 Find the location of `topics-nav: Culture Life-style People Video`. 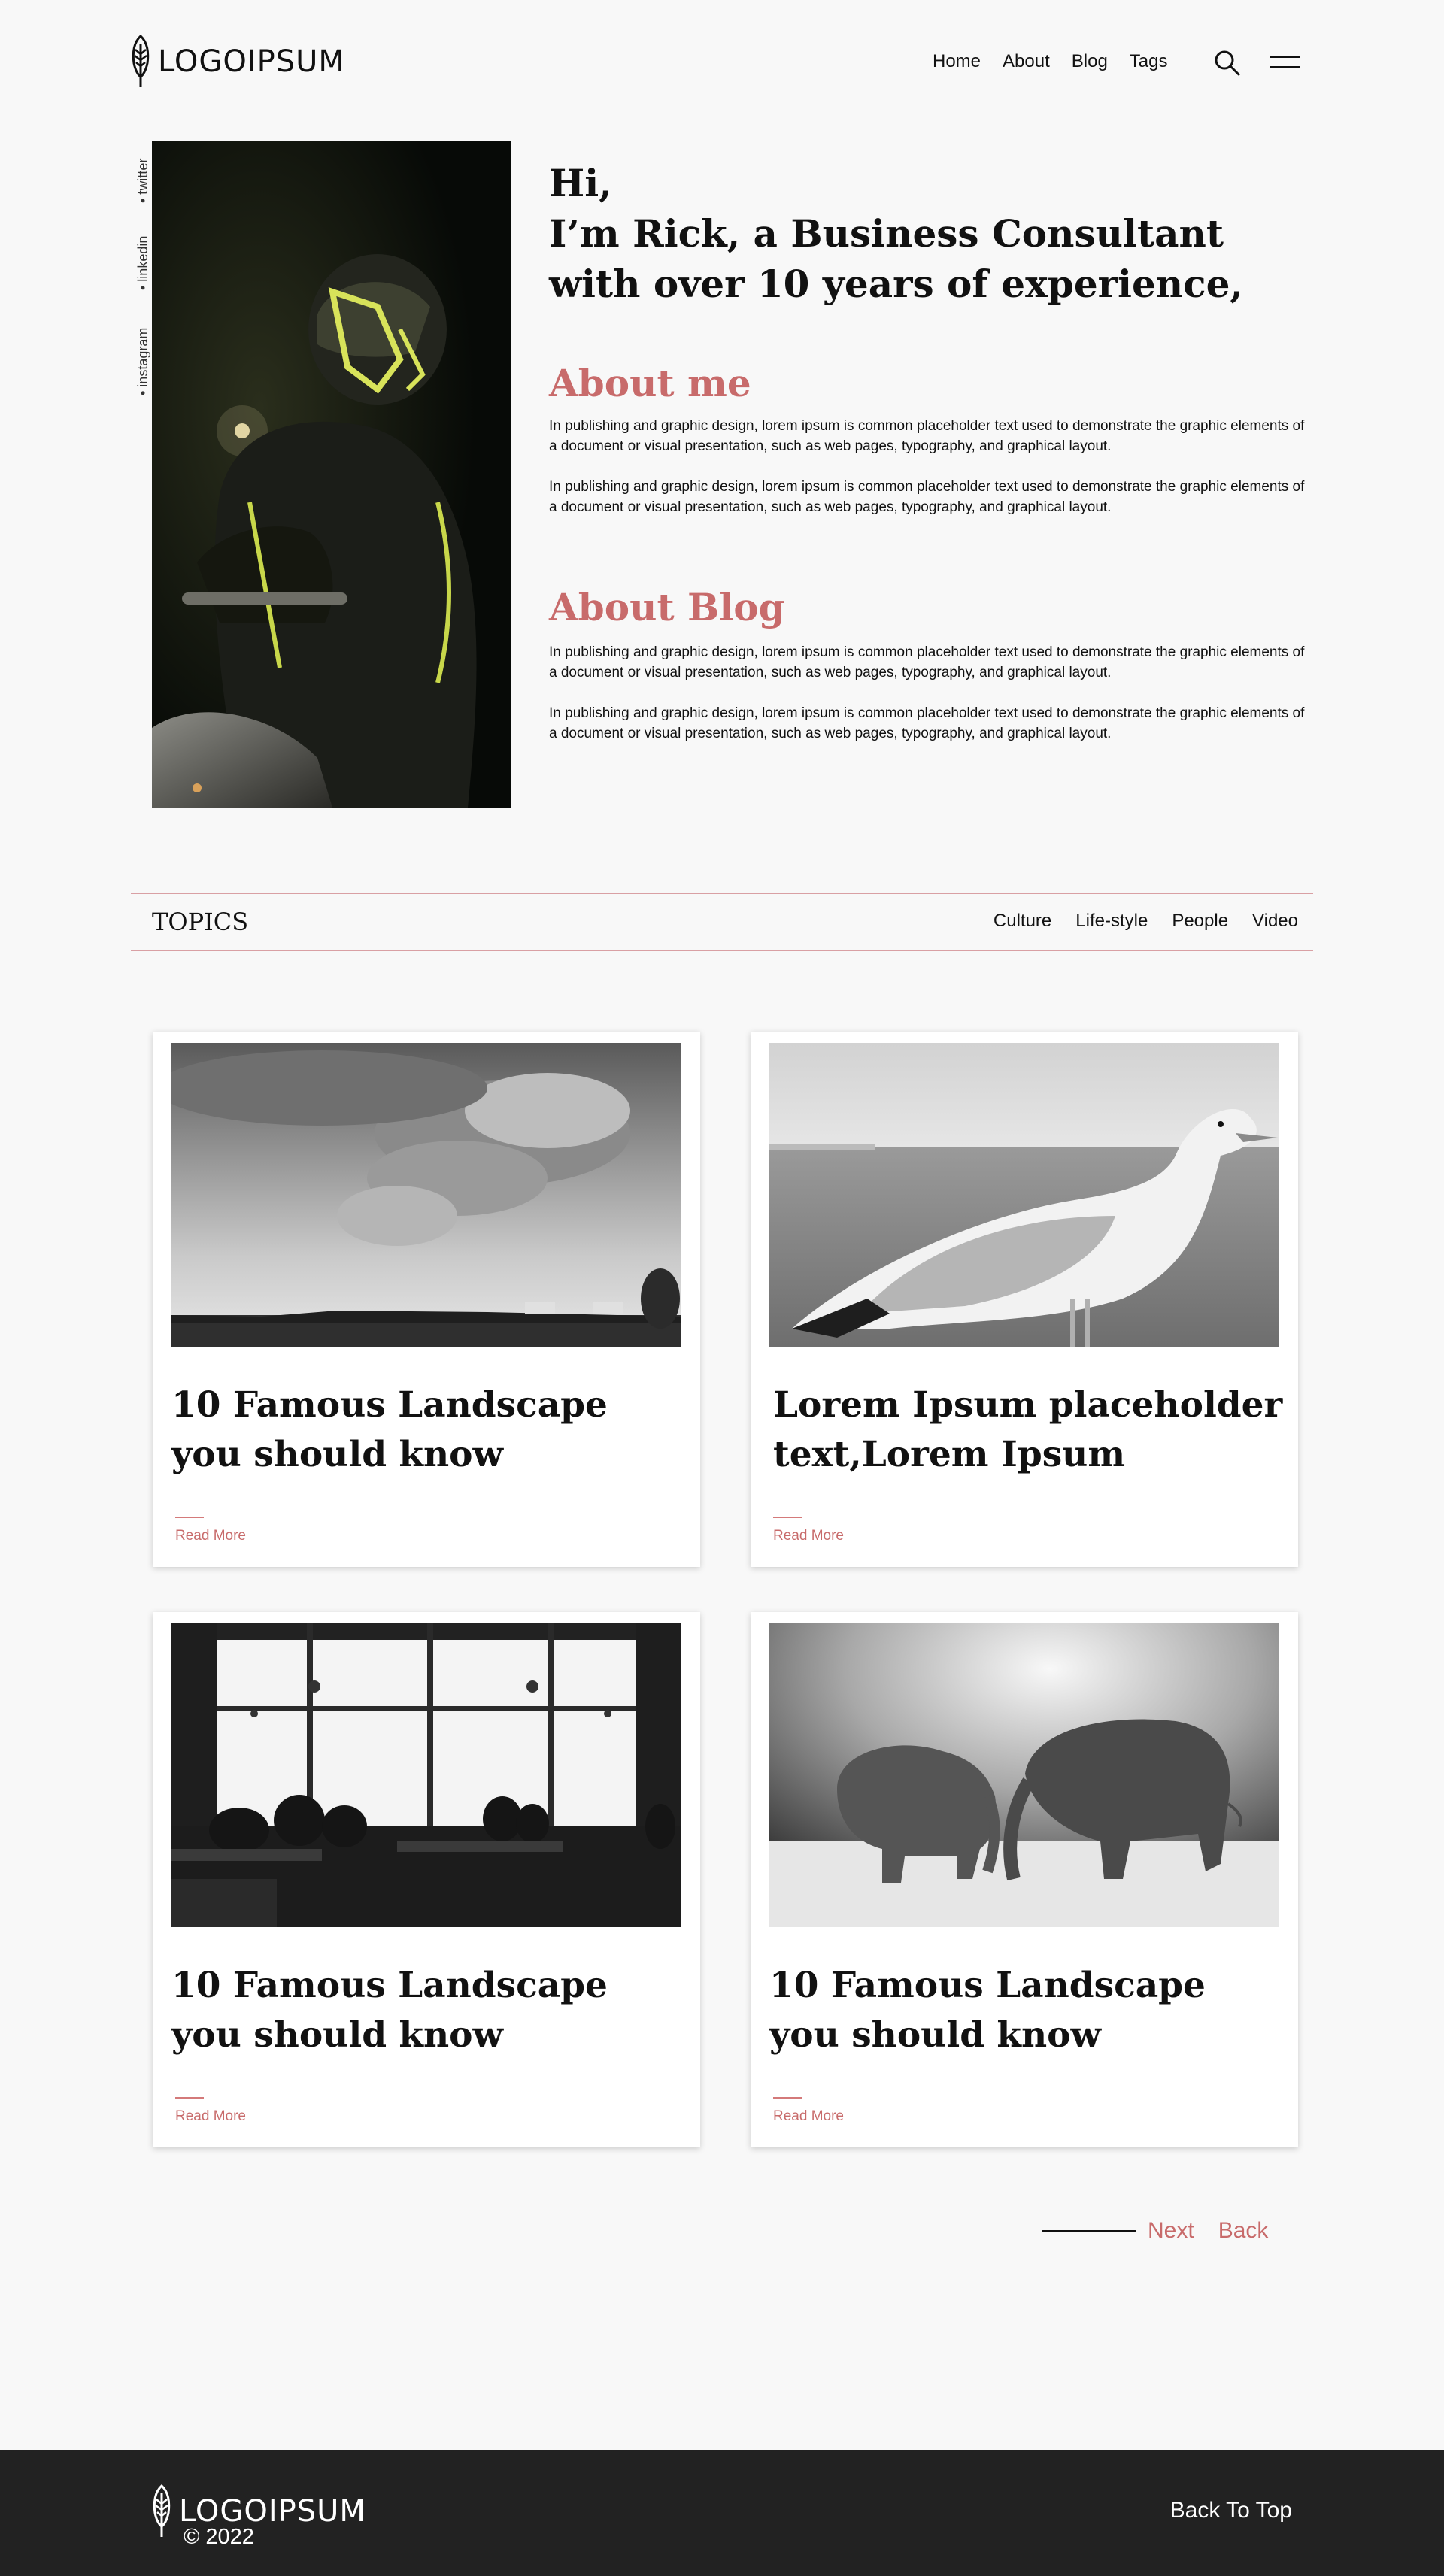

topics-nav: Culture Life-style People Video is located at coordinates (1146, 921).